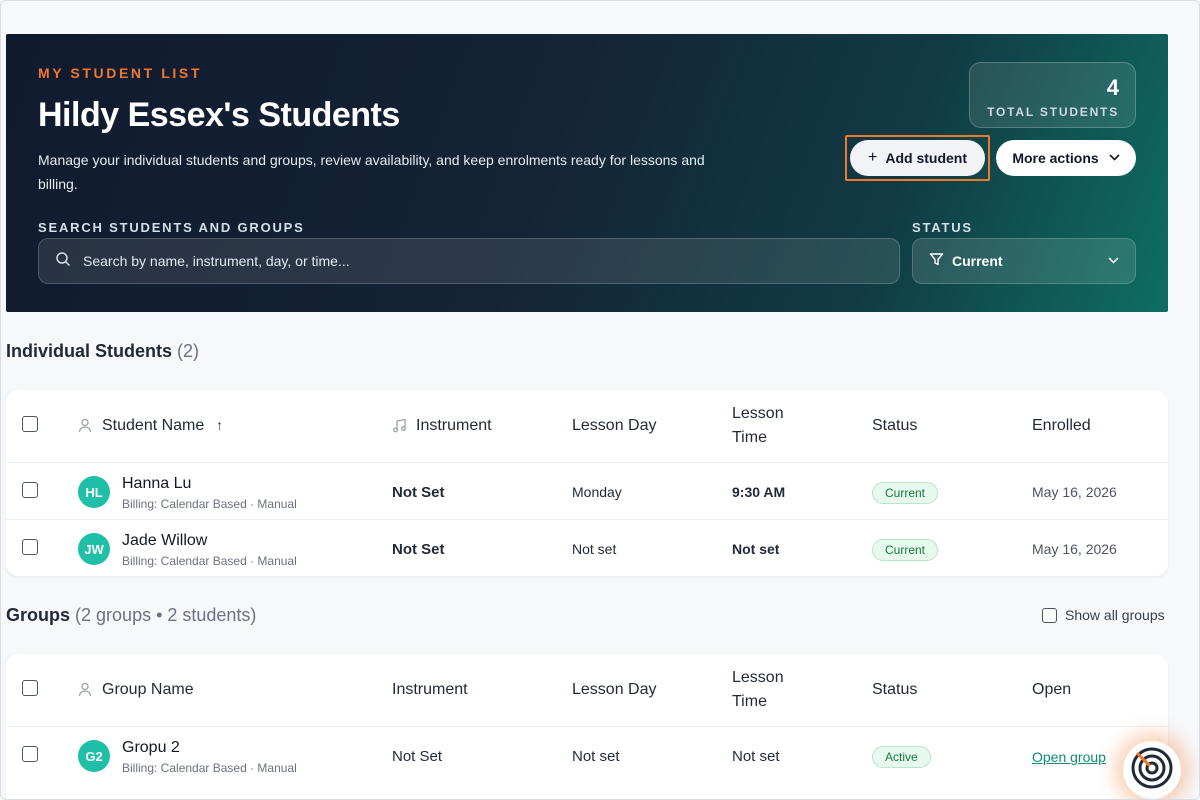 Image resolution: width=1200 pixels, height=800 pixels. I want to click on show-all-groups-checkbox, so click(1049, 615).